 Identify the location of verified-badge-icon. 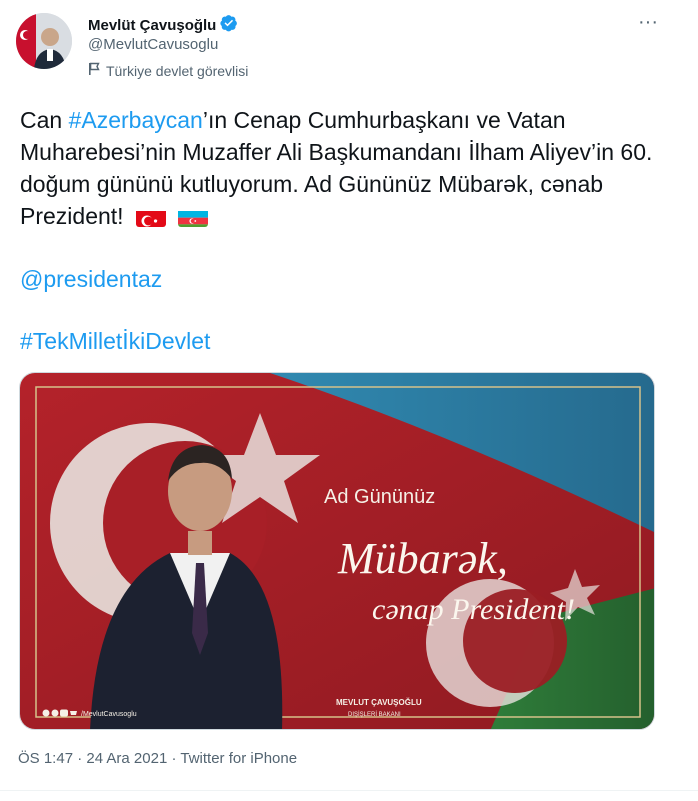
(229, 25).